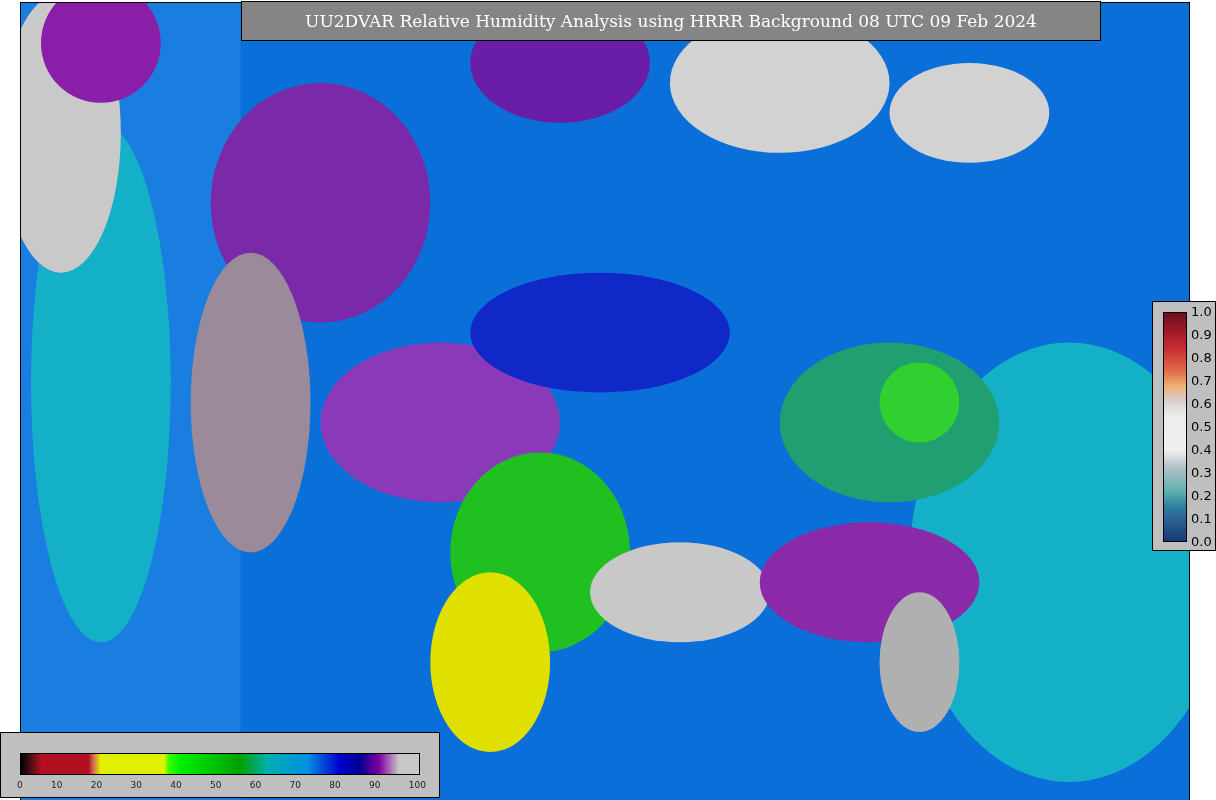  What do you see at coordinates (671, 21) in the screenshot?
I see `map-title: UU2DVAR Relative Humidity Analysis using HRRR Background 08 UTC 09 Feb 2024` at bounding box center [671, 21].